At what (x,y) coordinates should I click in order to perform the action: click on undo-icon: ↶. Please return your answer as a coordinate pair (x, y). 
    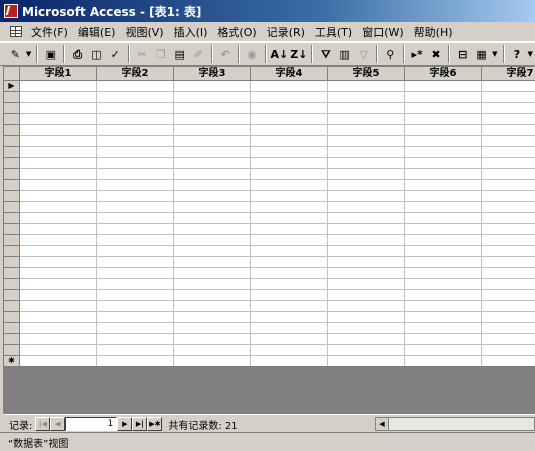
    Looking at the image, I should click on (225, 54).